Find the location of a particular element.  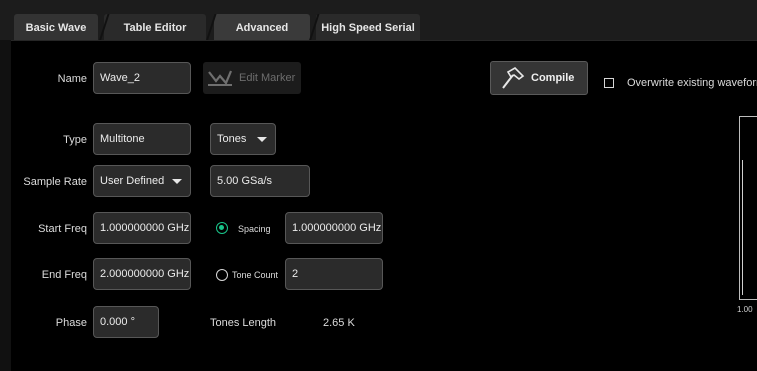

tones-length-value: 2.65 K is located at coordinates (339, 323).